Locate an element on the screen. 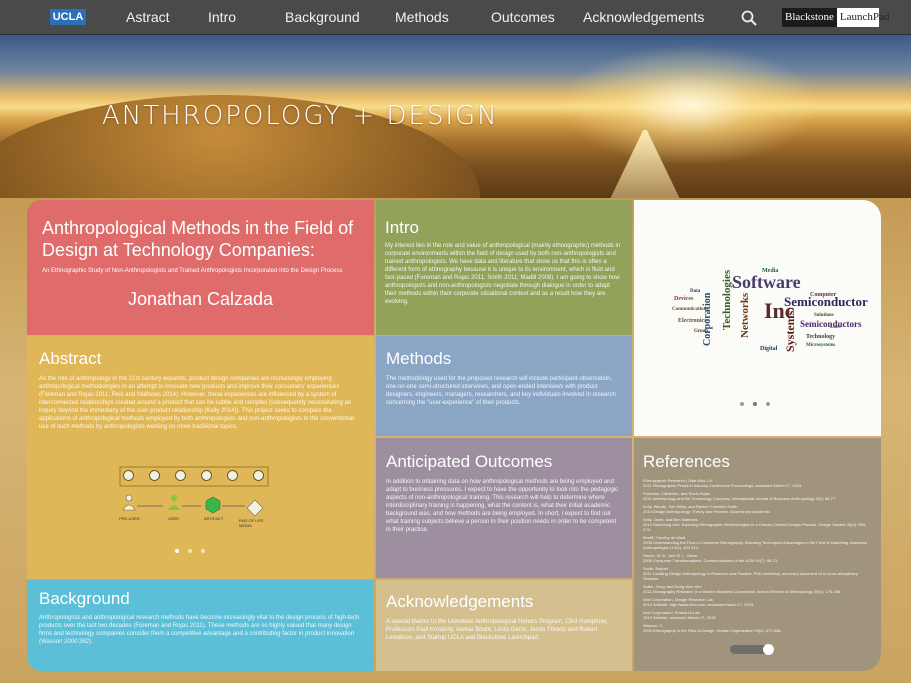  nav-item-acknowledgements: Acknowledgements is located at coordinates (643, 17).